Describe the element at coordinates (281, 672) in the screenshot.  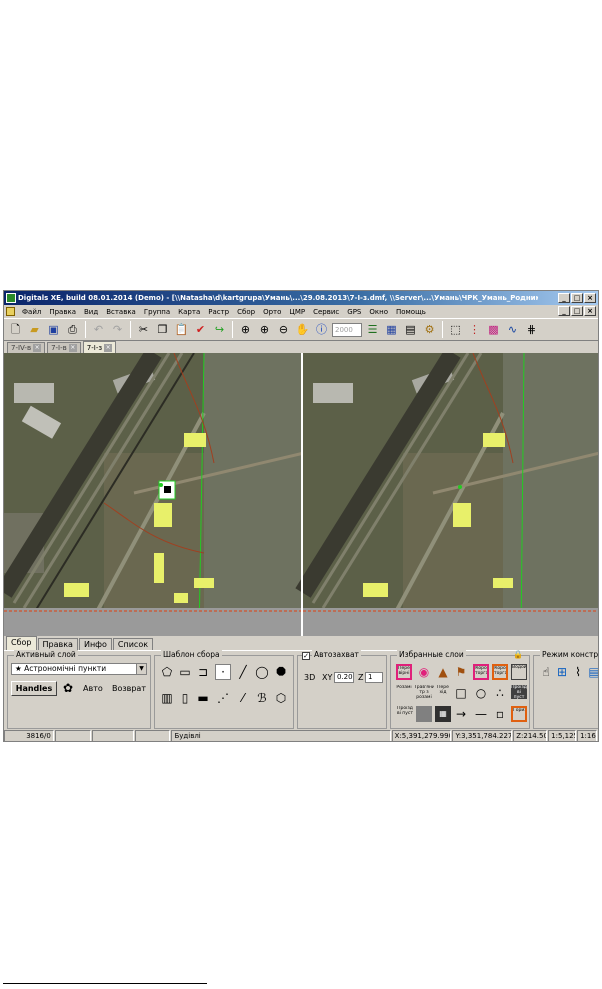
I see `octagon-icon: ⯃` at that location.